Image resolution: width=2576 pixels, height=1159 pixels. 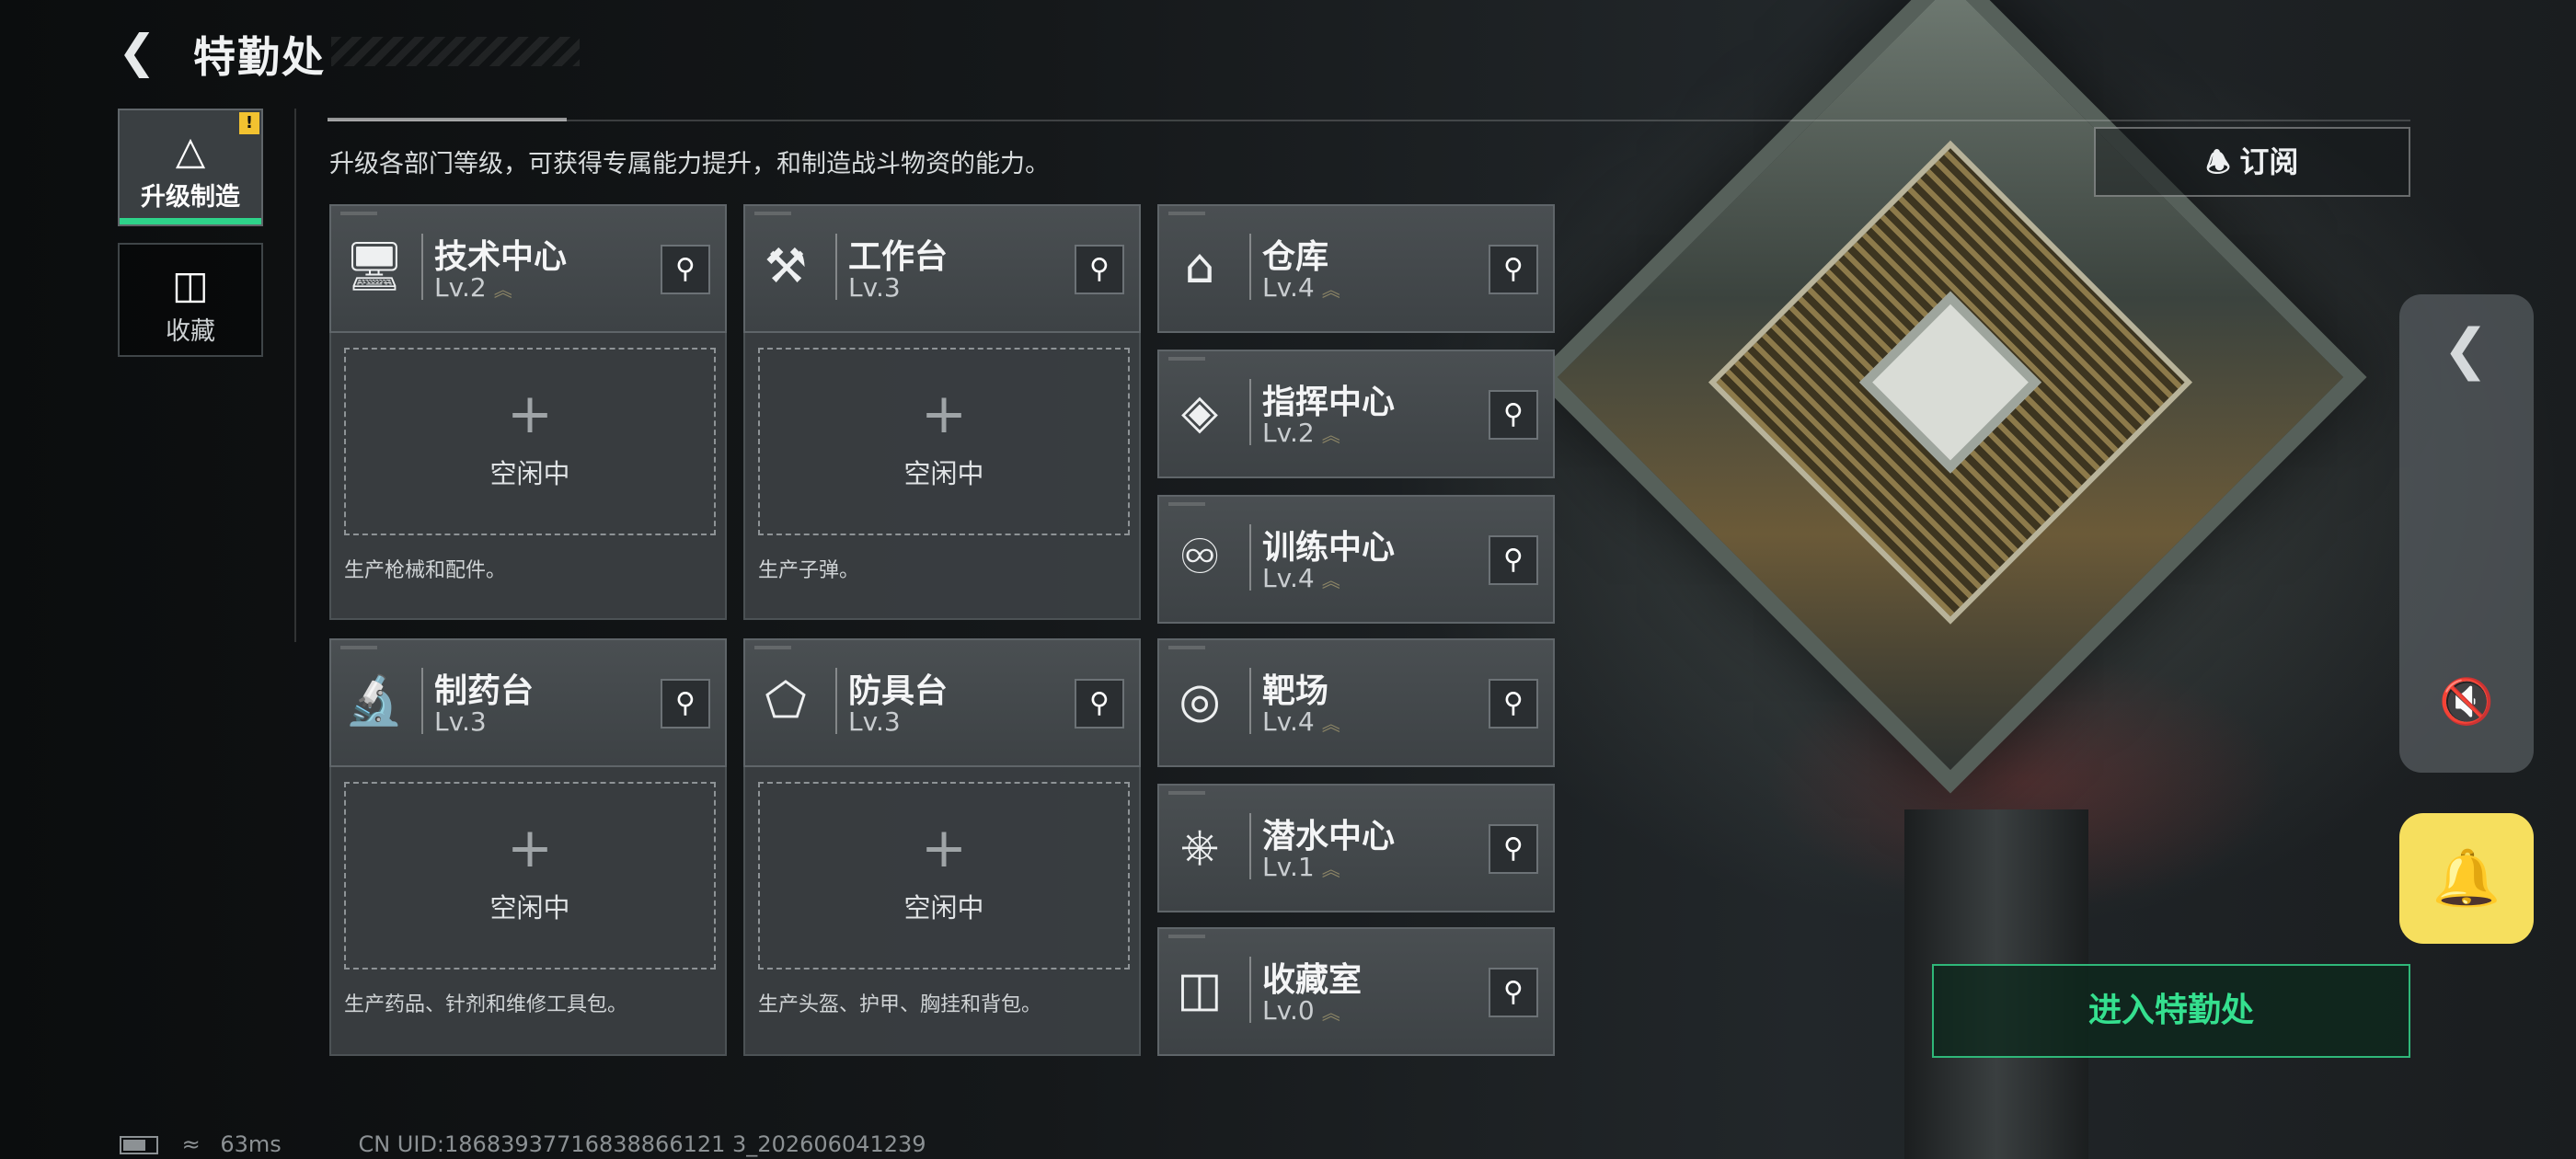 I want to click on slot-description: 生产药品、针剂和维修工具包。, so click(x=486, y=1004).